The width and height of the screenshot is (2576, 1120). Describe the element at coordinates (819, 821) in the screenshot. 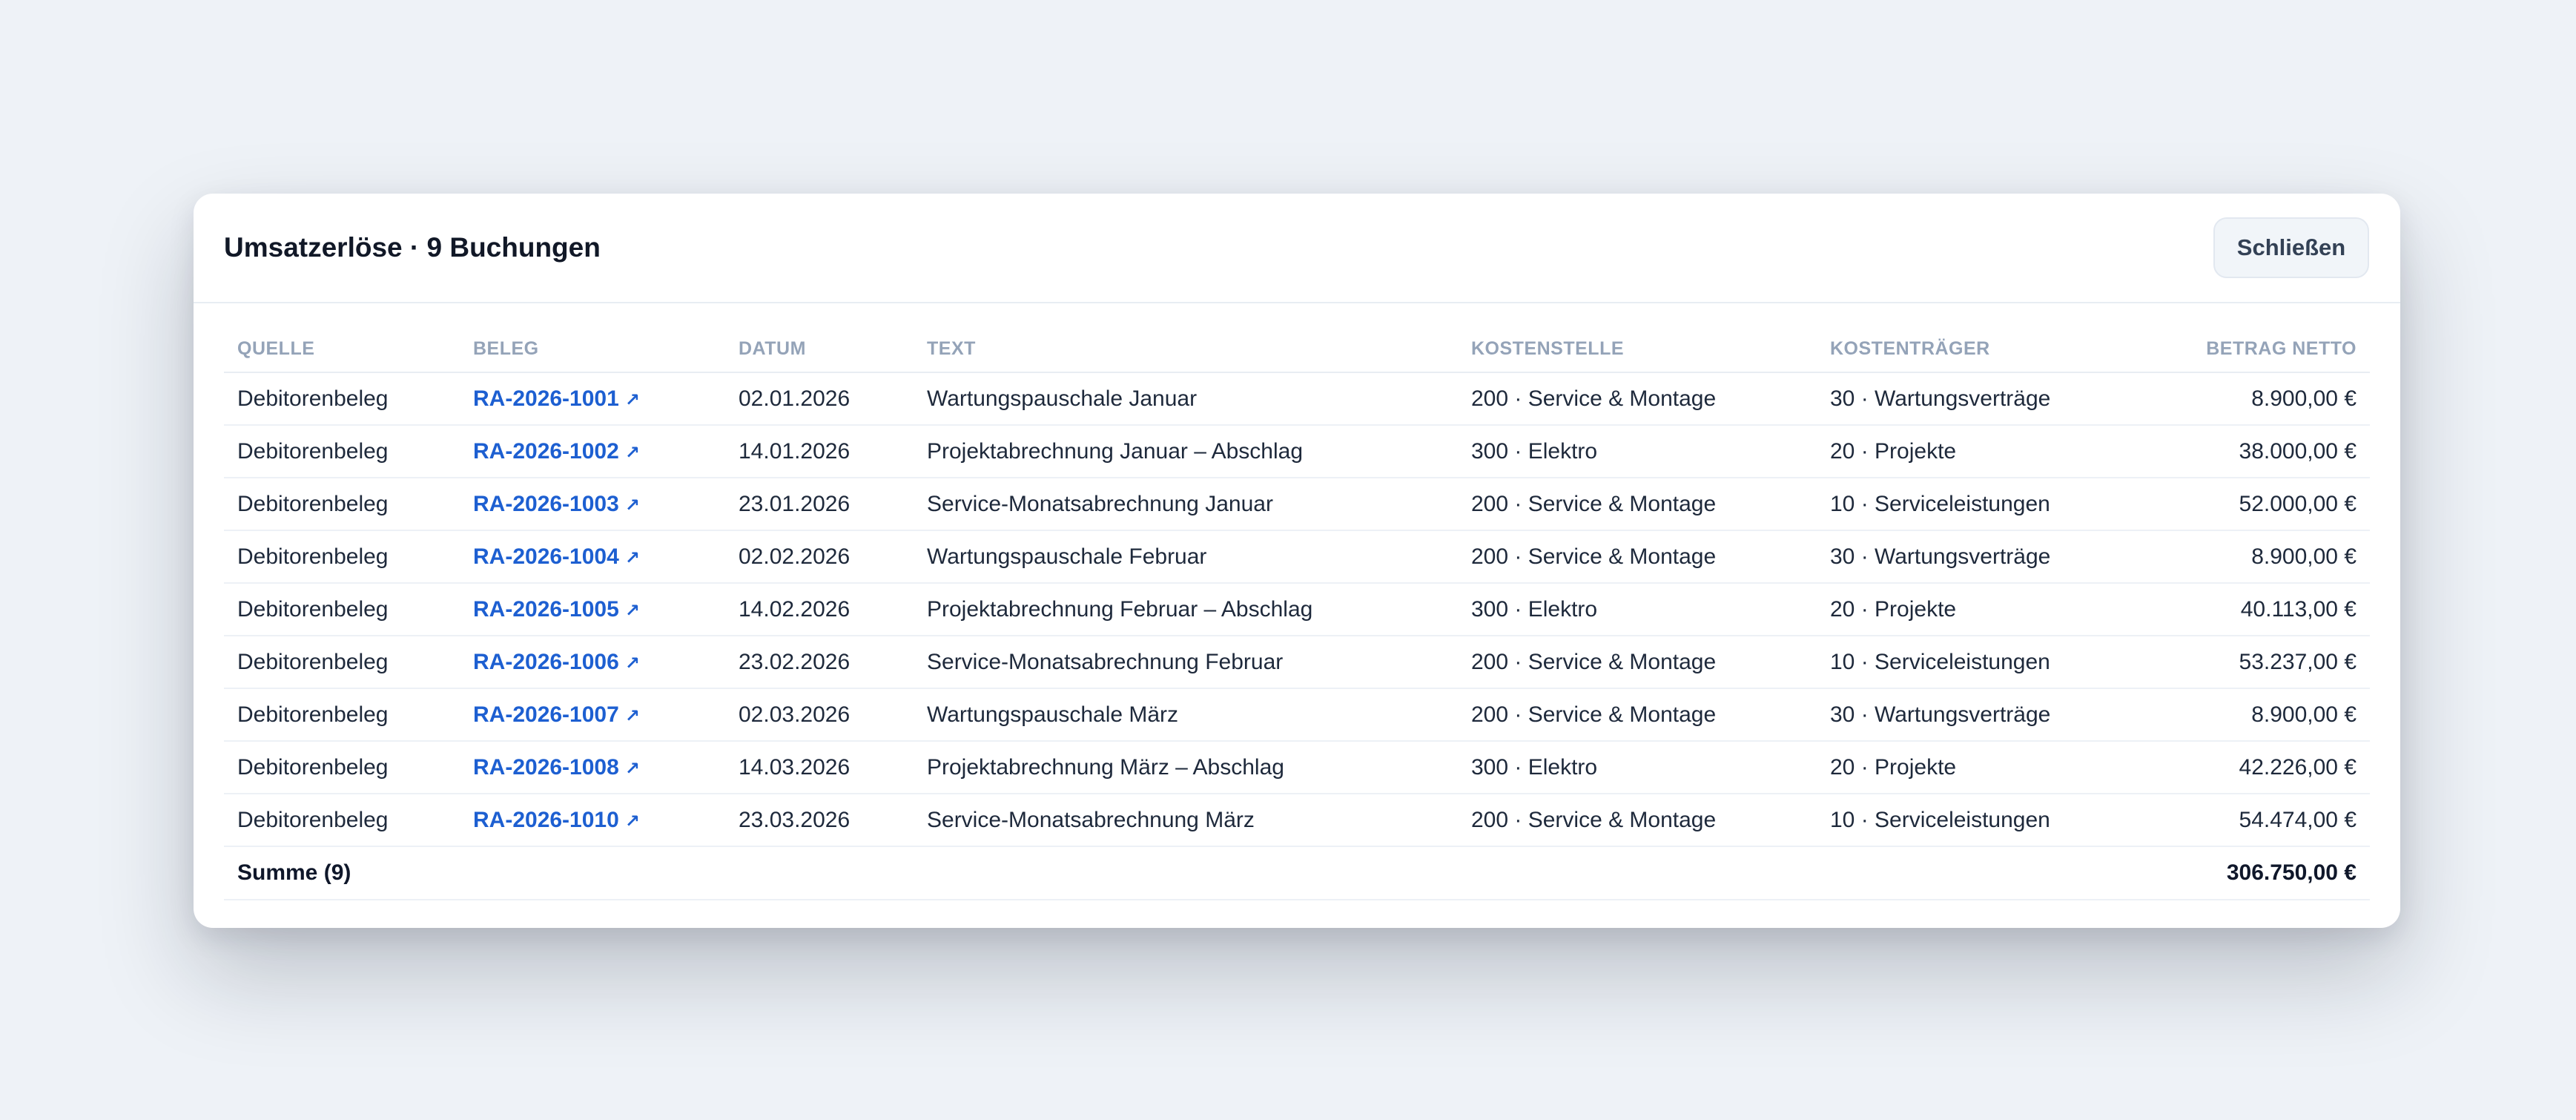

I see `cell-datum: 23.03.2026` at that location.